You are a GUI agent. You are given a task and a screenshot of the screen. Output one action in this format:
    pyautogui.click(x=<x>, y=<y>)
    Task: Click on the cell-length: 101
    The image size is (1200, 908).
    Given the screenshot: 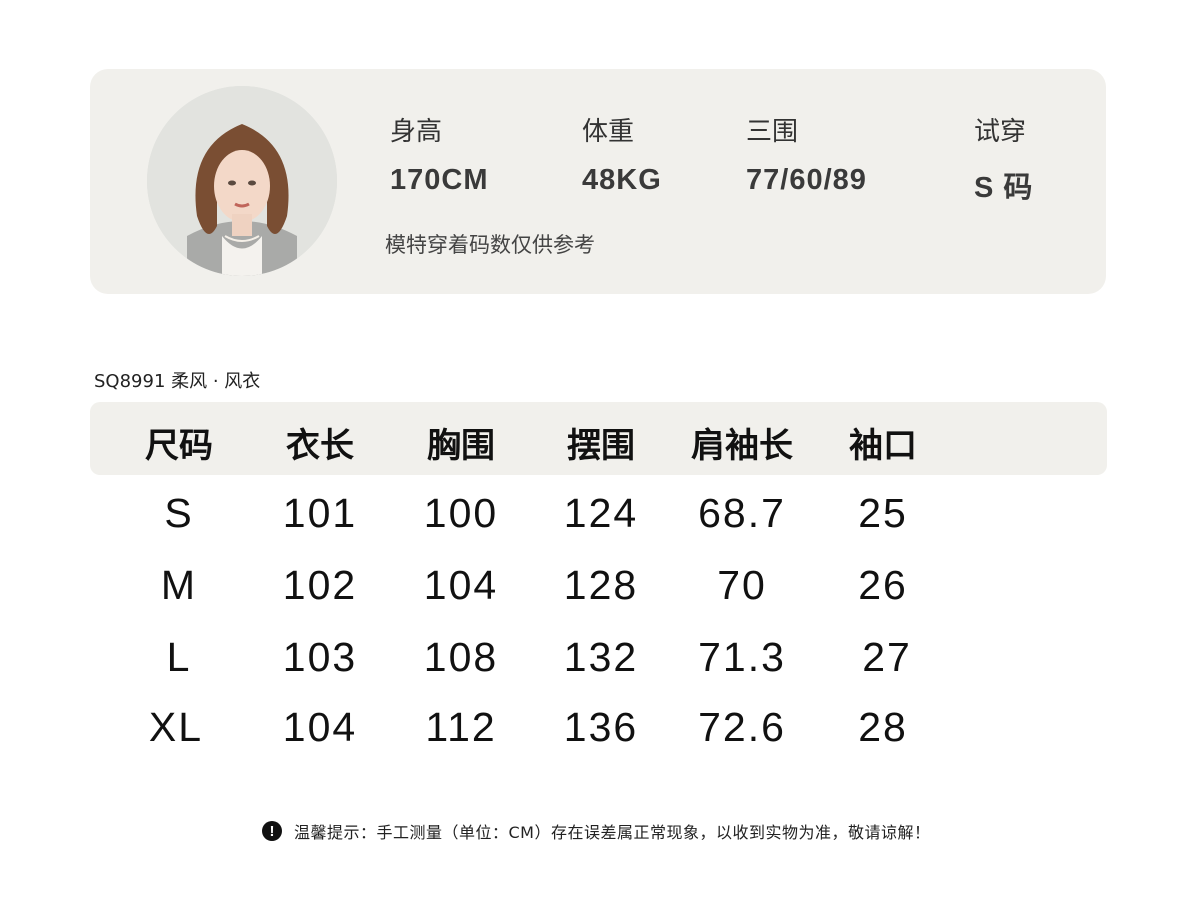 What is the action you would take?
    pyautogui.click(x=320, y=513)
    